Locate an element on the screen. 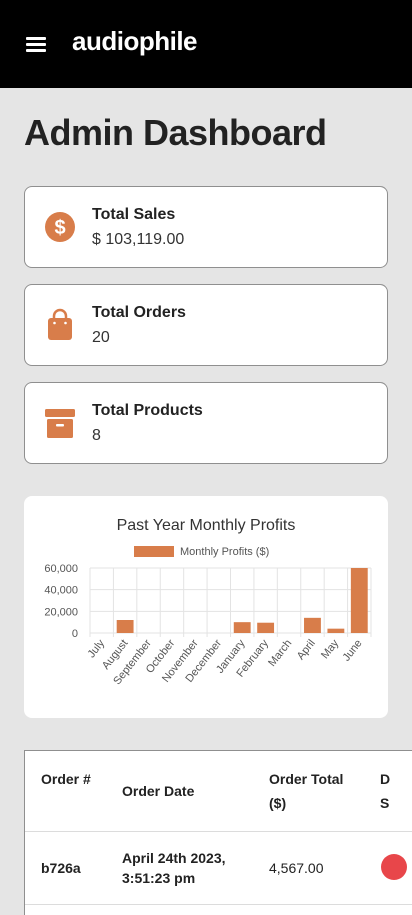 The image size is (412, 915). column-header-order-total: Order Total ($) is located at coordinates (314, 791).